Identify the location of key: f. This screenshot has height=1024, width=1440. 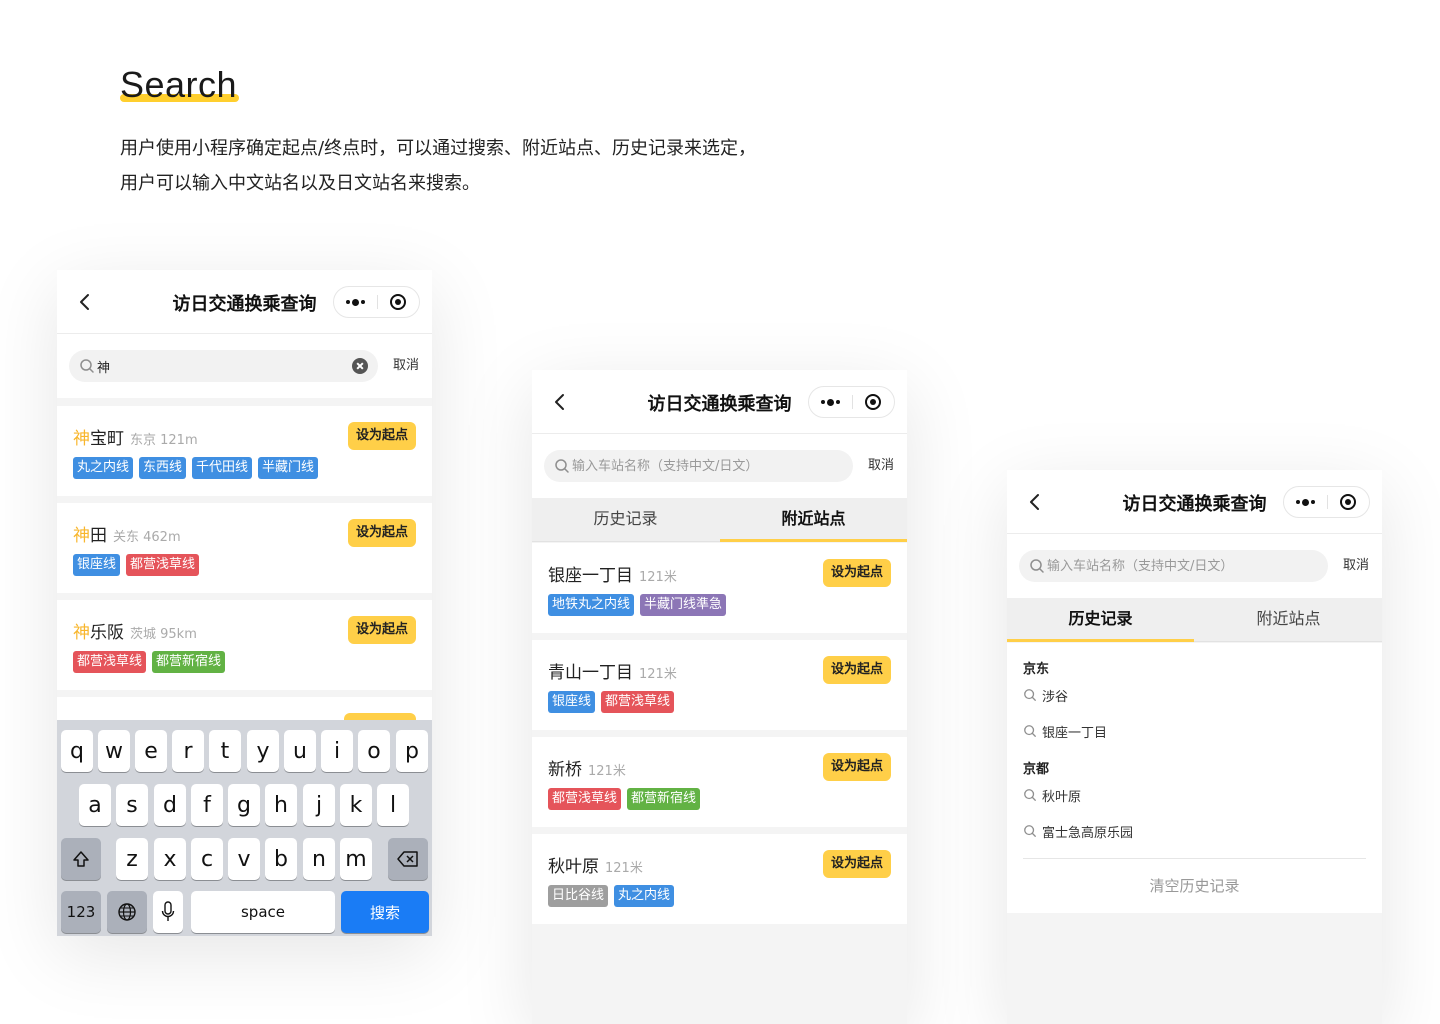
(207, 805).